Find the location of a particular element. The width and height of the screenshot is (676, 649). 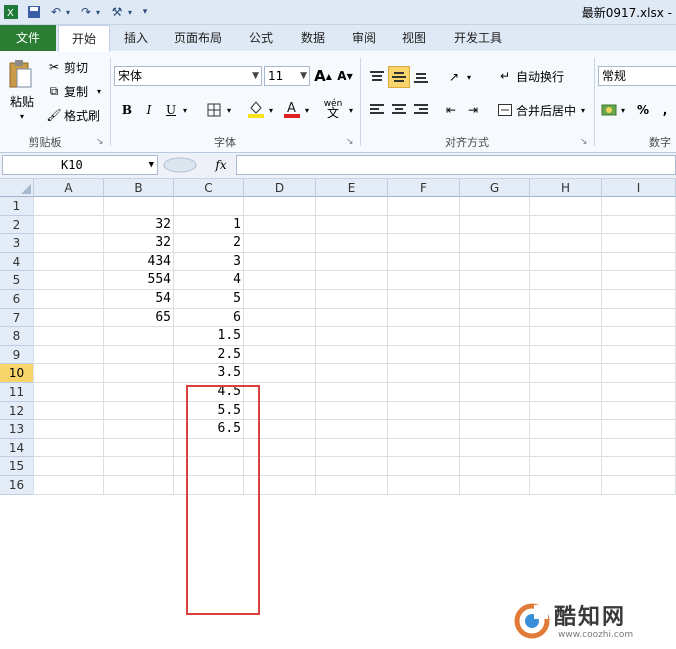

column-header-a: A is located at coordinates (69, 188).